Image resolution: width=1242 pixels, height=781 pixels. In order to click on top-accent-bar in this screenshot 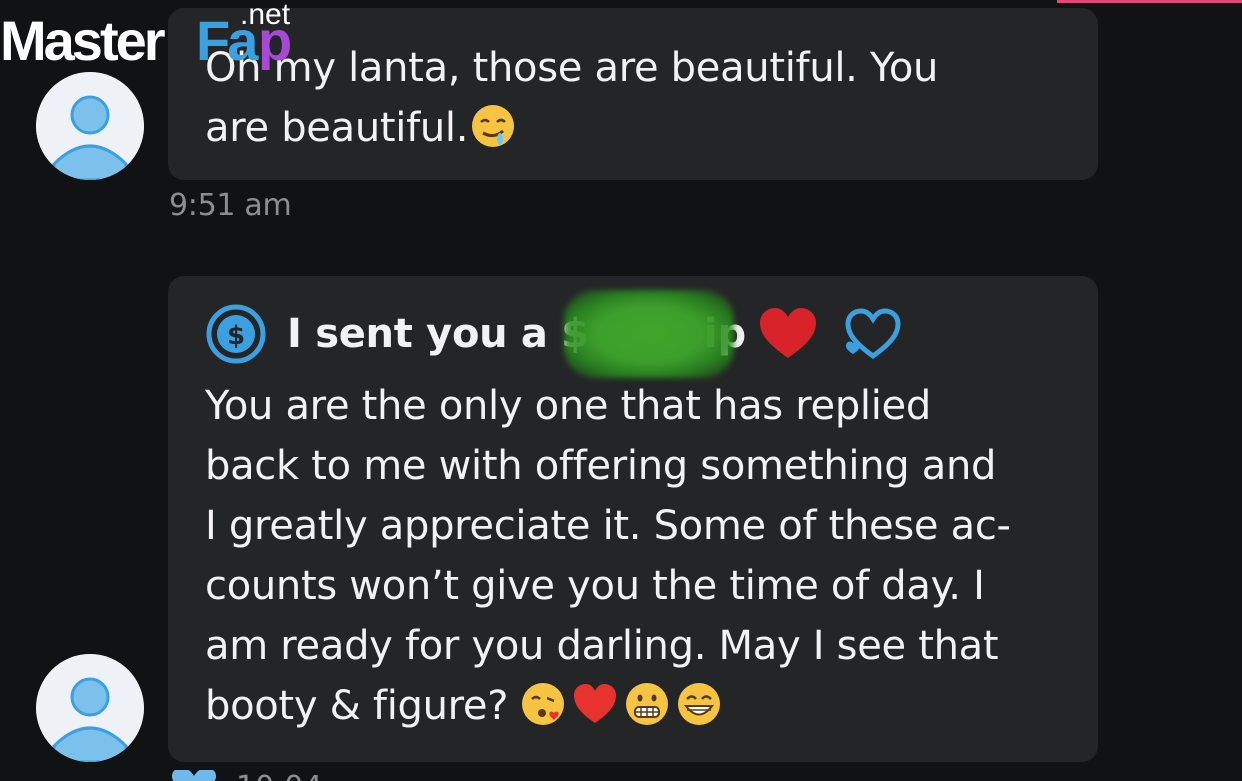, I will do `click(1149, 1)`.